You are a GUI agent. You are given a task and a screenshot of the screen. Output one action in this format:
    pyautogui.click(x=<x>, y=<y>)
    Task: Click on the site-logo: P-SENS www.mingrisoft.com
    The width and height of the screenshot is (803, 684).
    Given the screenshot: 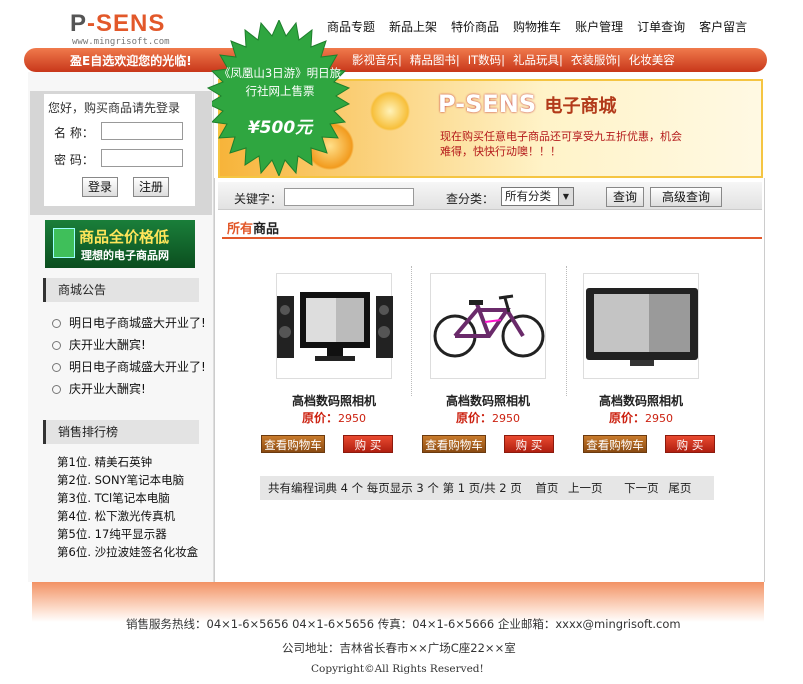 What is the action you would take?
    pyautogui.click(x=125, y=28)
    